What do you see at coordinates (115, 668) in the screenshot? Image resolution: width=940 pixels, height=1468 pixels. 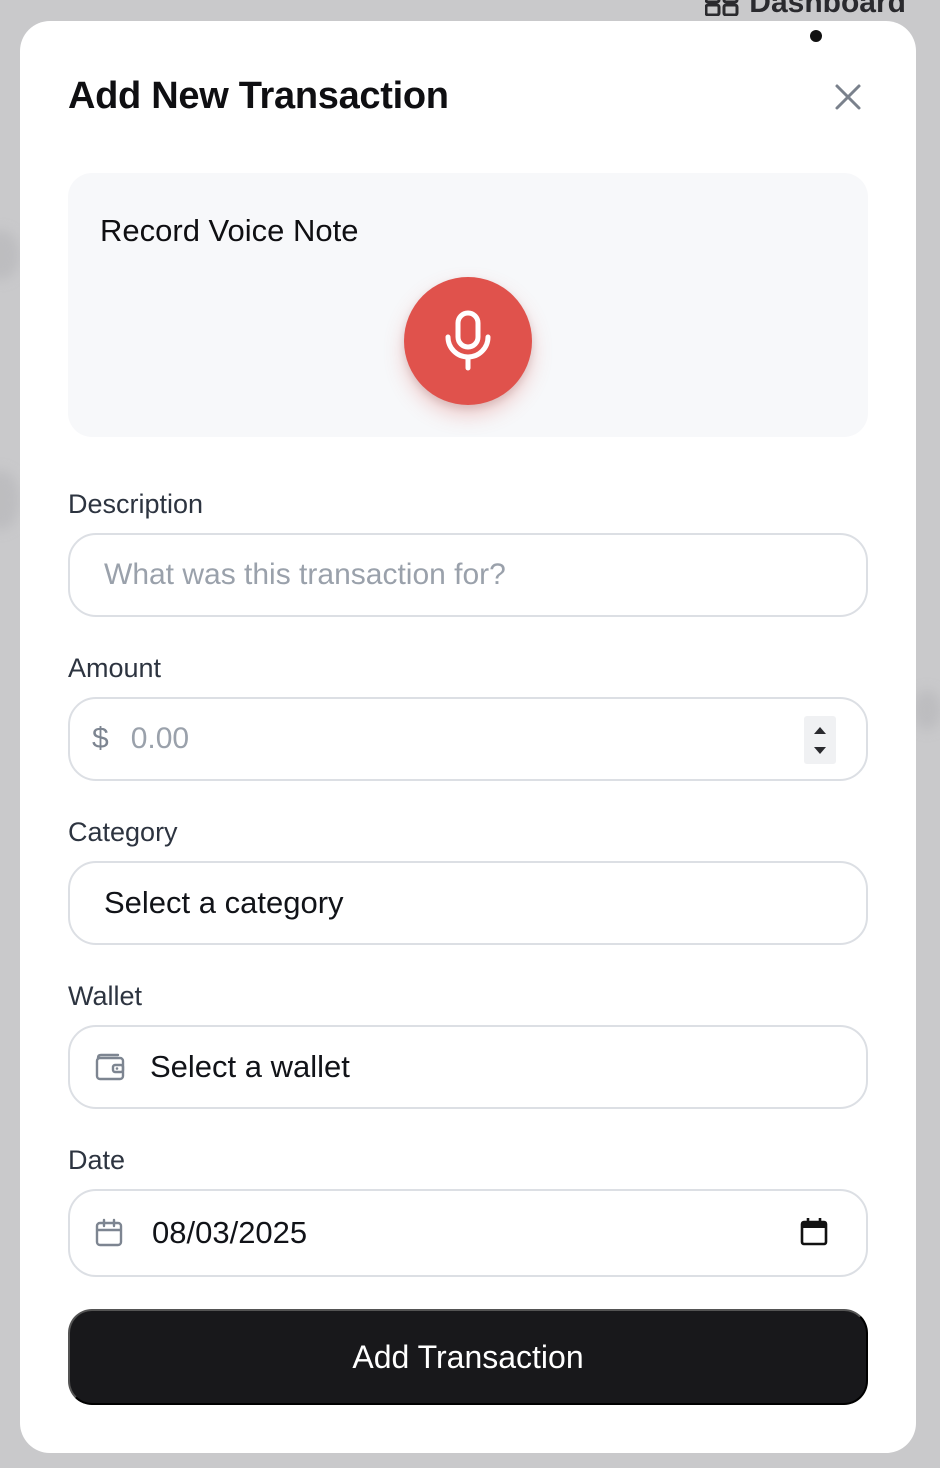 I see `amount-label: Amount` at bounding box center [115, 668].